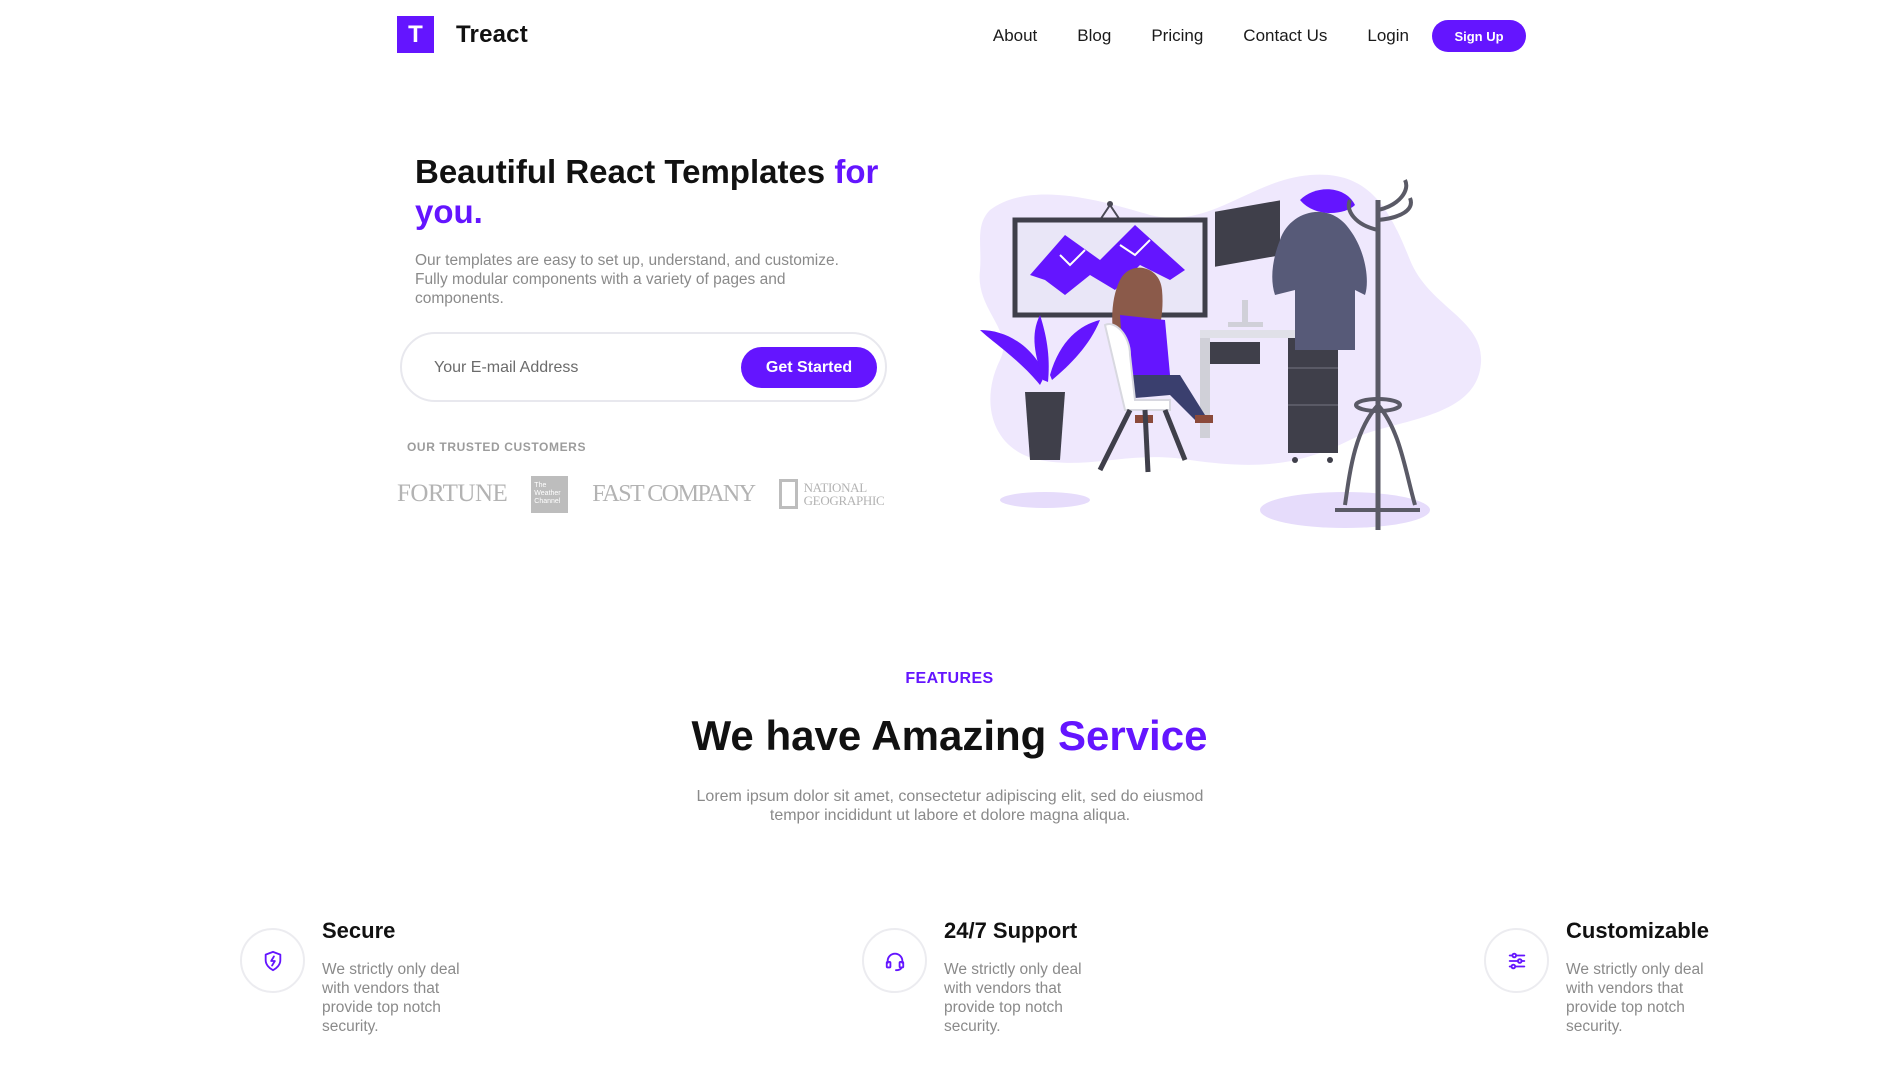 The width and height of the screenshot is (1899, 1066). Describe the element at coordinates (1388, 36) in the screenshot. I see `nav-login: Login` at that location.